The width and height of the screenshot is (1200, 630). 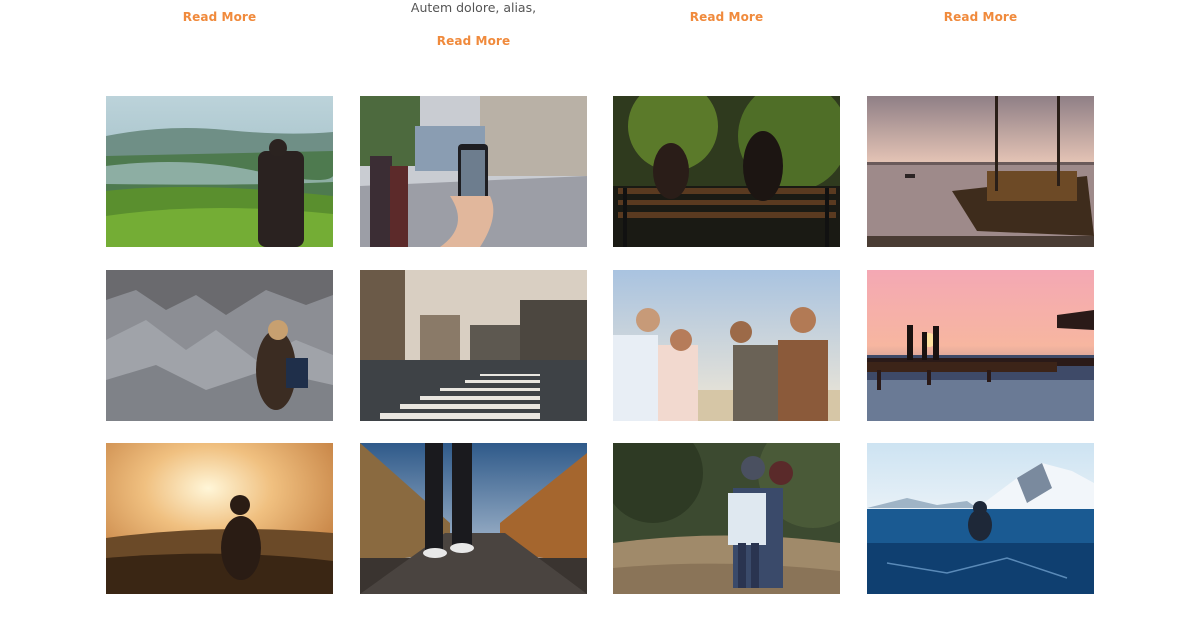 I want to click on post-card-1: Read More, so click(x=219, y=13).